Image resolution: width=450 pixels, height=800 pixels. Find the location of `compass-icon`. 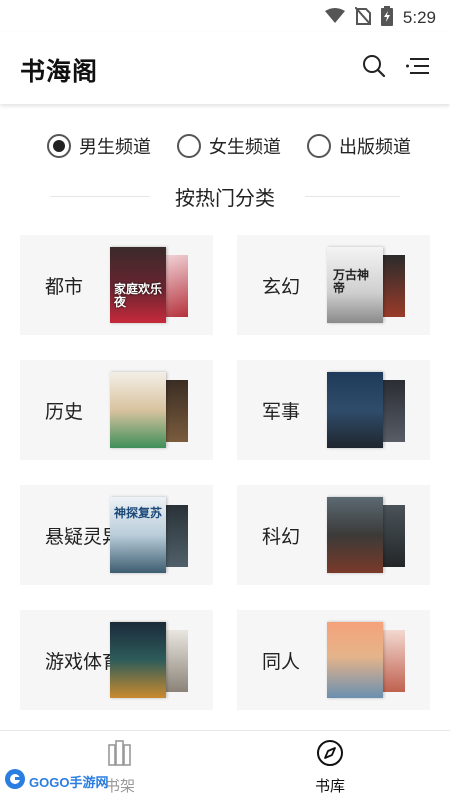

compass-icon is located at coordinates (330, 755).